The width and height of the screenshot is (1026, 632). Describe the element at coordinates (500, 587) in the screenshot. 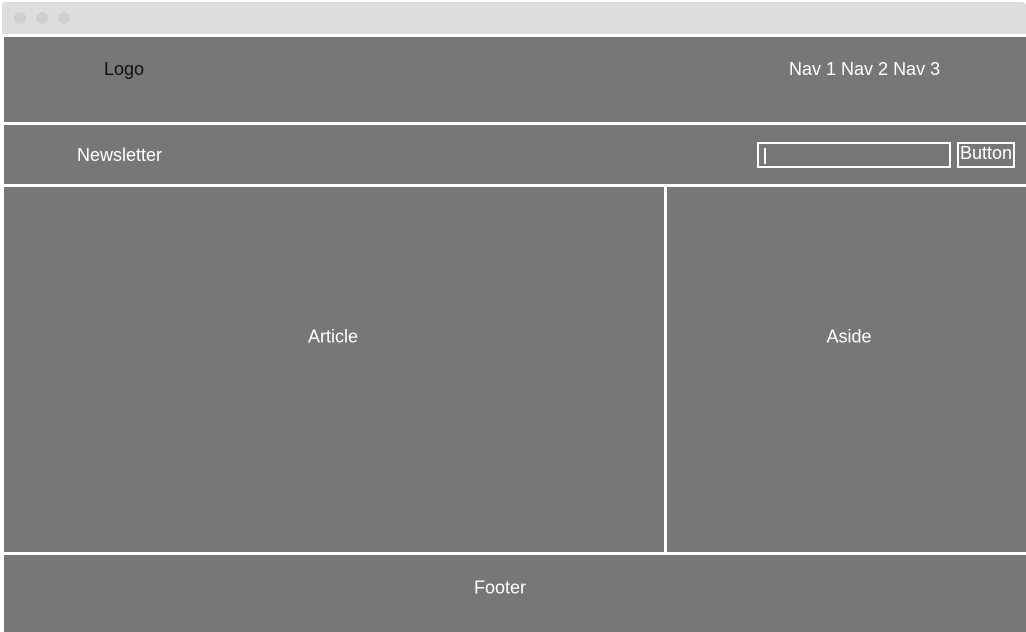

I see `footer-label: Footer` at that location.